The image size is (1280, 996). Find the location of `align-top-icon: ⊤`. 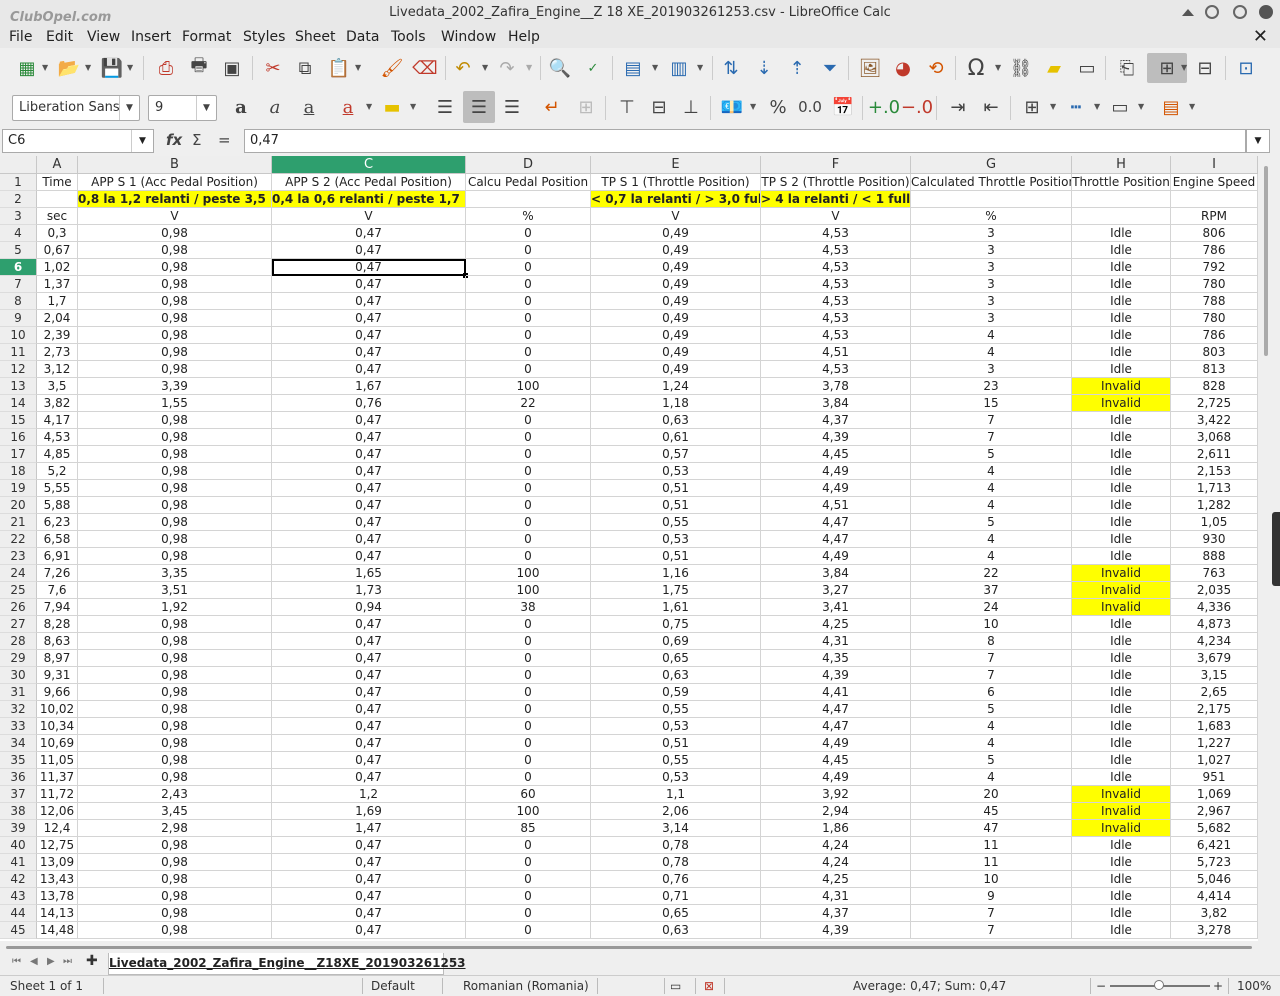

align-top-icon: ⊤ is located at coordinates (627, 107).